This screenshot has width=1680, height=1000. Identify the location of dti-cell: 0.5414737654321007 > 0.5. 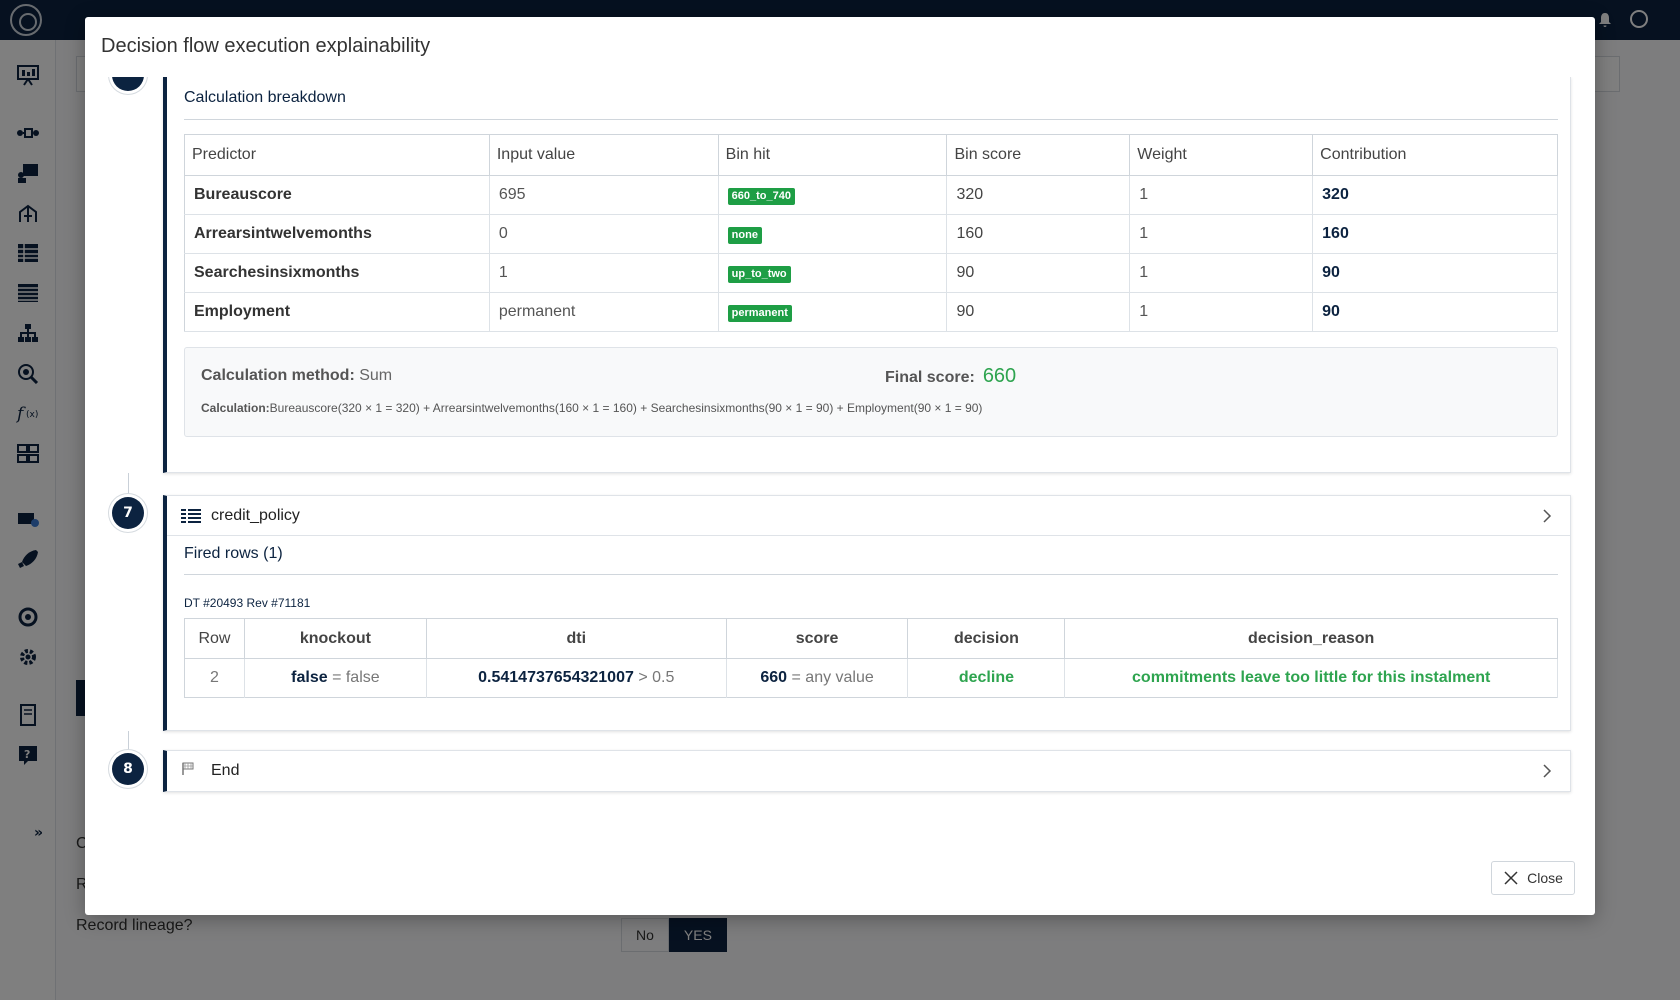
(576, 678).